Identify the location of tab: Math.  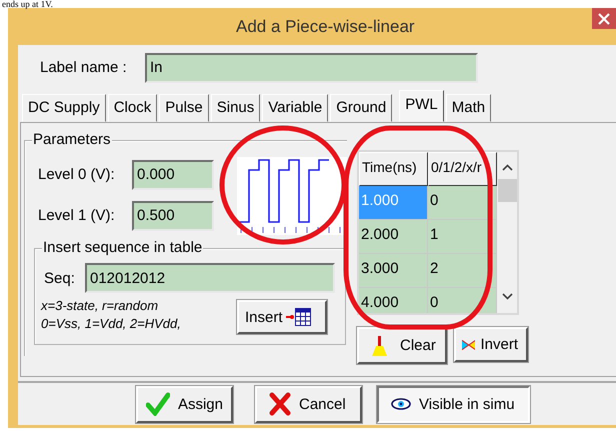
(469, 108).